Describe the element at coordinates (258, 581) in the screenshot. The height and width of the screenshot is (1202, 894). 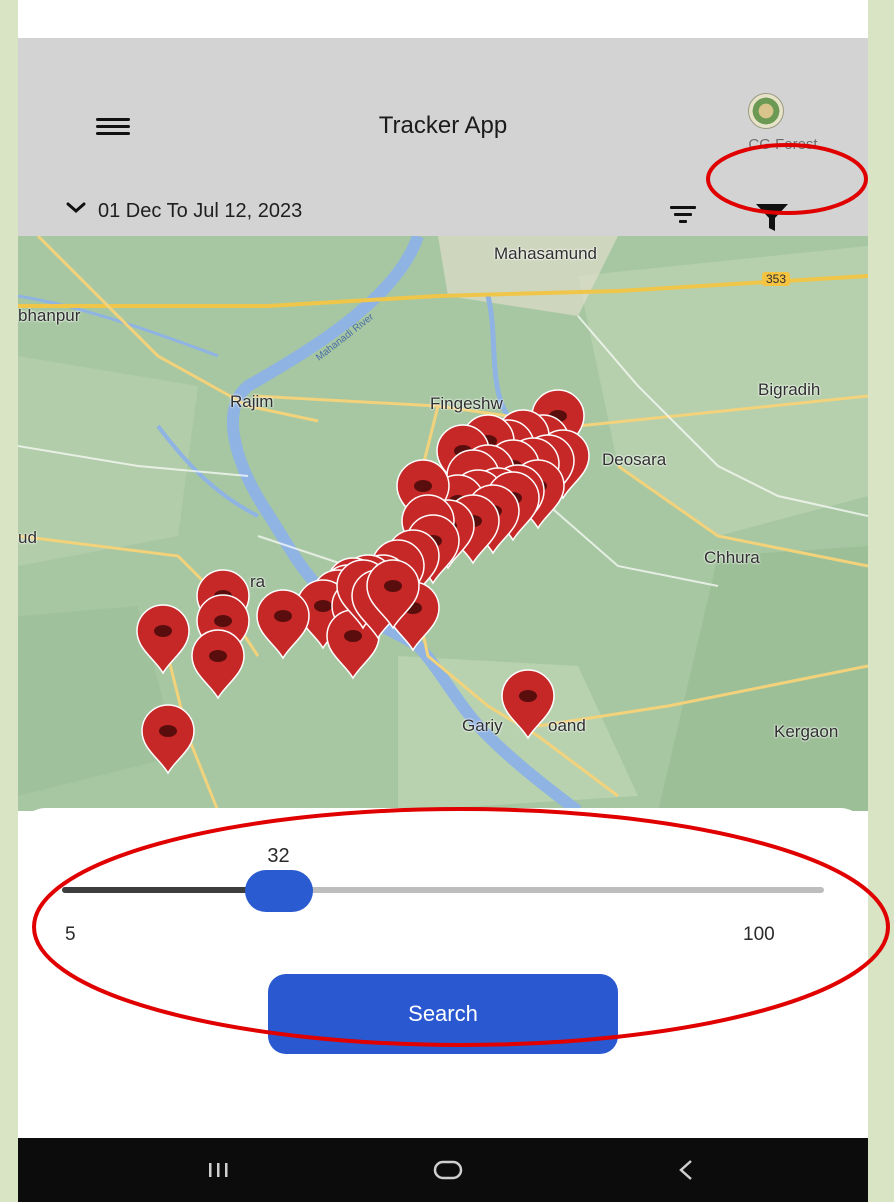
I see `place-ra: ra` at that location.